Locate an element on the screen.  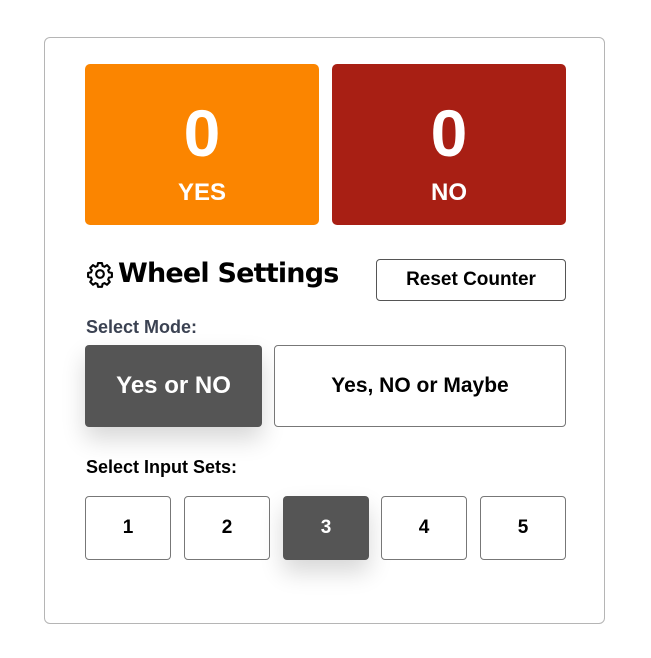
no-count: 0 is located at coordinates (449, 133).